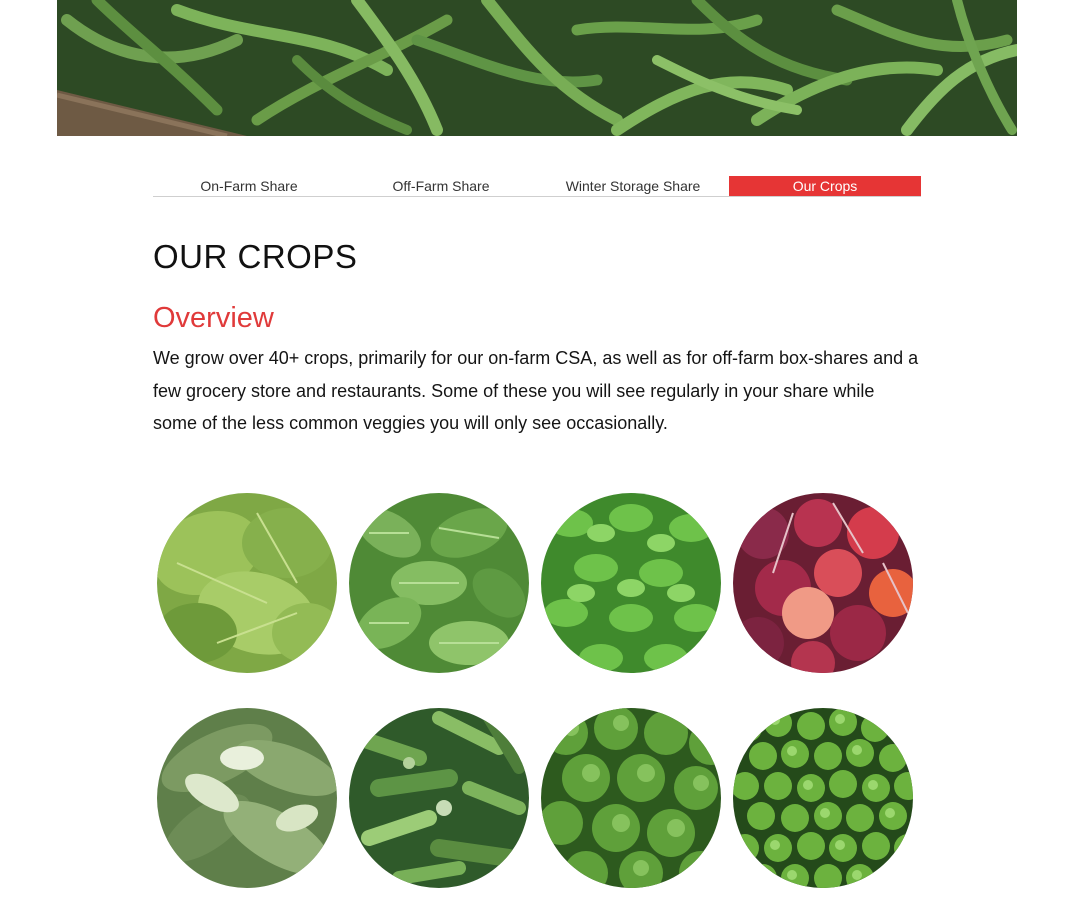 The height and width of the screenshot is (908, 1082). I want to click on crop-bok-choy, so click(247, 798).